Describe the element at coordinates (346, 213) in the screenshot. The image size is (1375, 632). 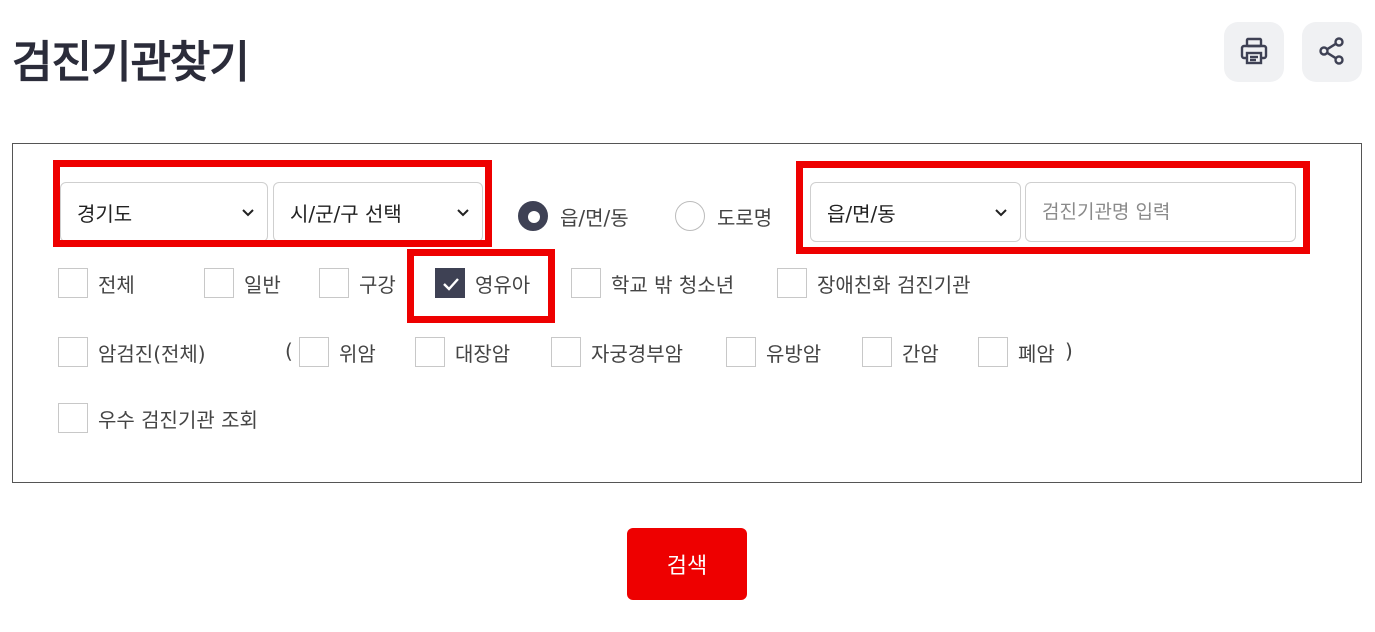
I see `city-select-value: 시/군/구 선택` at that location.